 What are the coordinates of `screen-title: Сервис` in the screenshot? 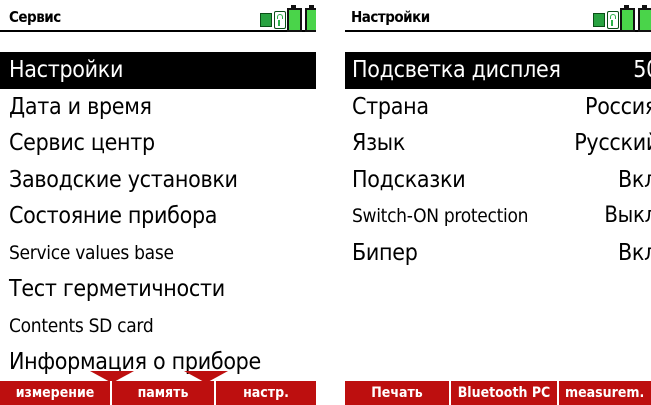 It's located at (35, 17).